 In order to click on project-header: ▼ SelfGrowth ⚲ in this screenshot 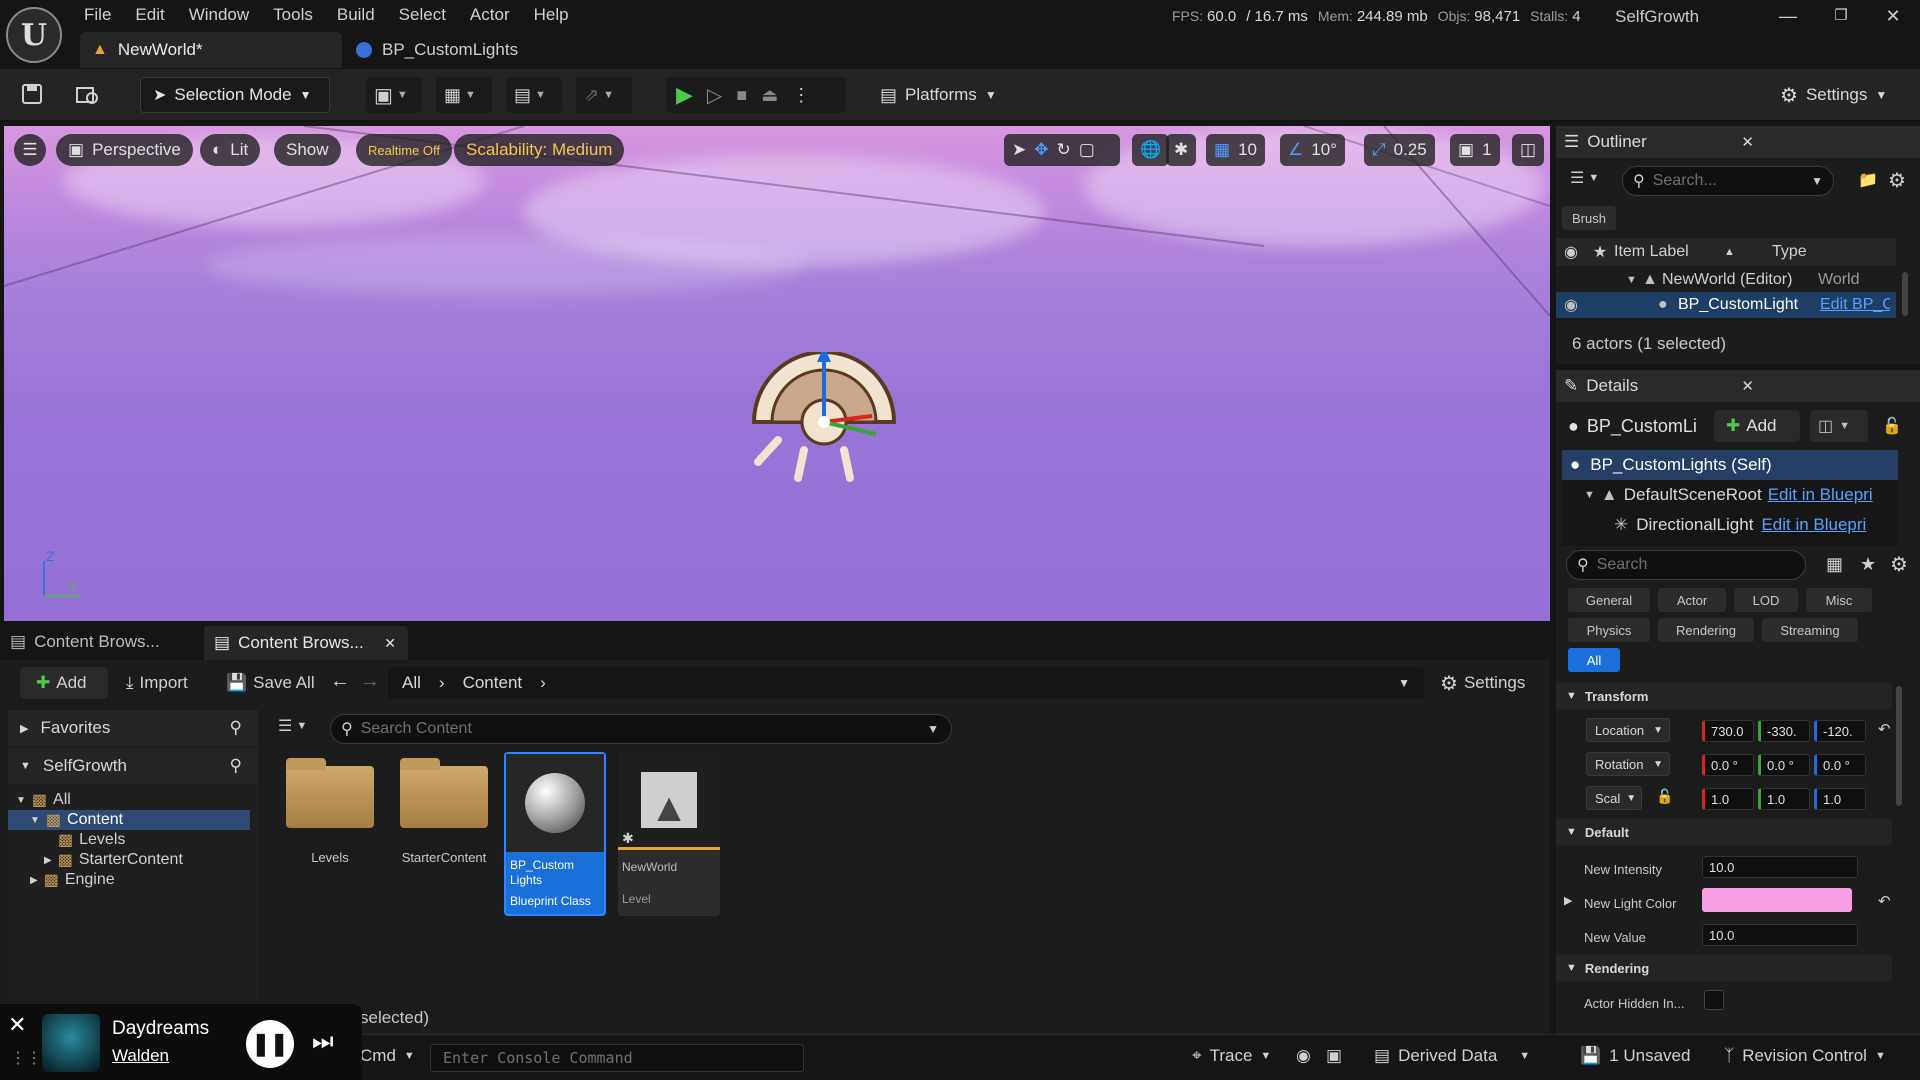, I will do `click(133, 766)`.